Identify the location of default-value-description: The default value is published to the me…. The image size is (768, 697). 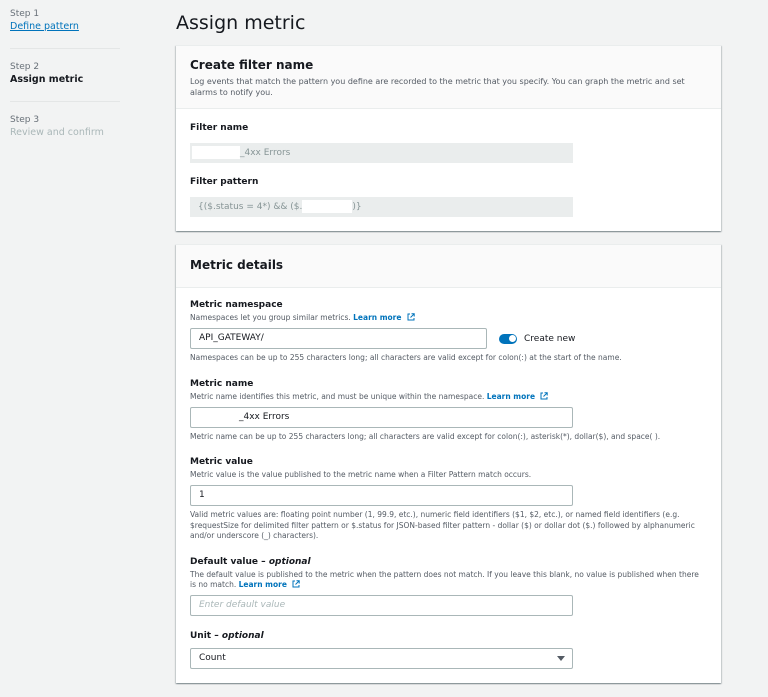
(448, 580).